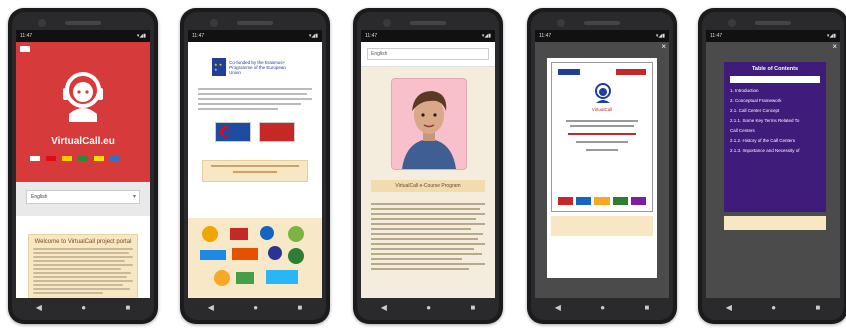  I want to click on flag-en-icon, so click(35, 158).